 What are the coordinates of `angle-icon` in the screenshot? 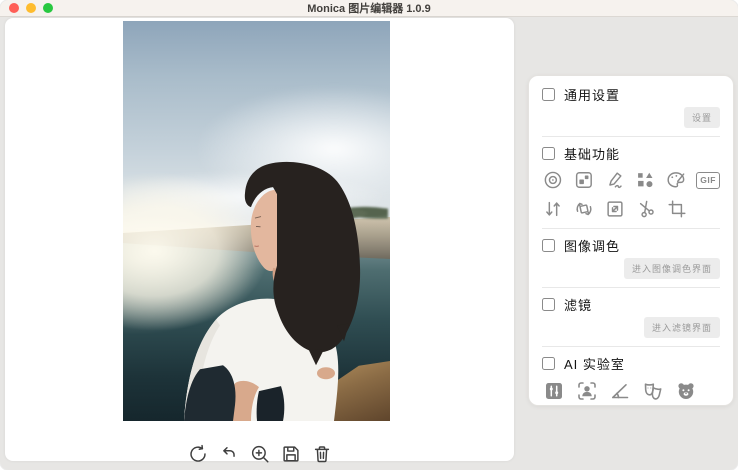 It's located at (620, 391).